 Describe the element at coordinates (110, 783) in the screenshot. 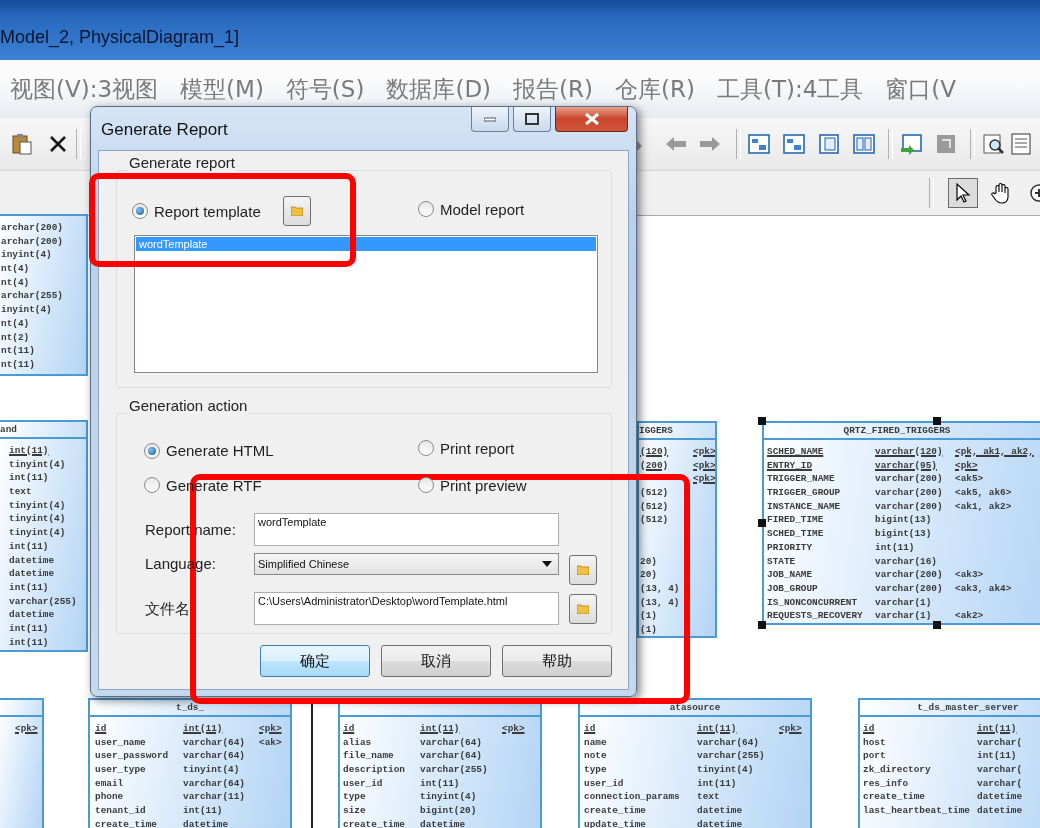

I see `column-name: email` at that location.